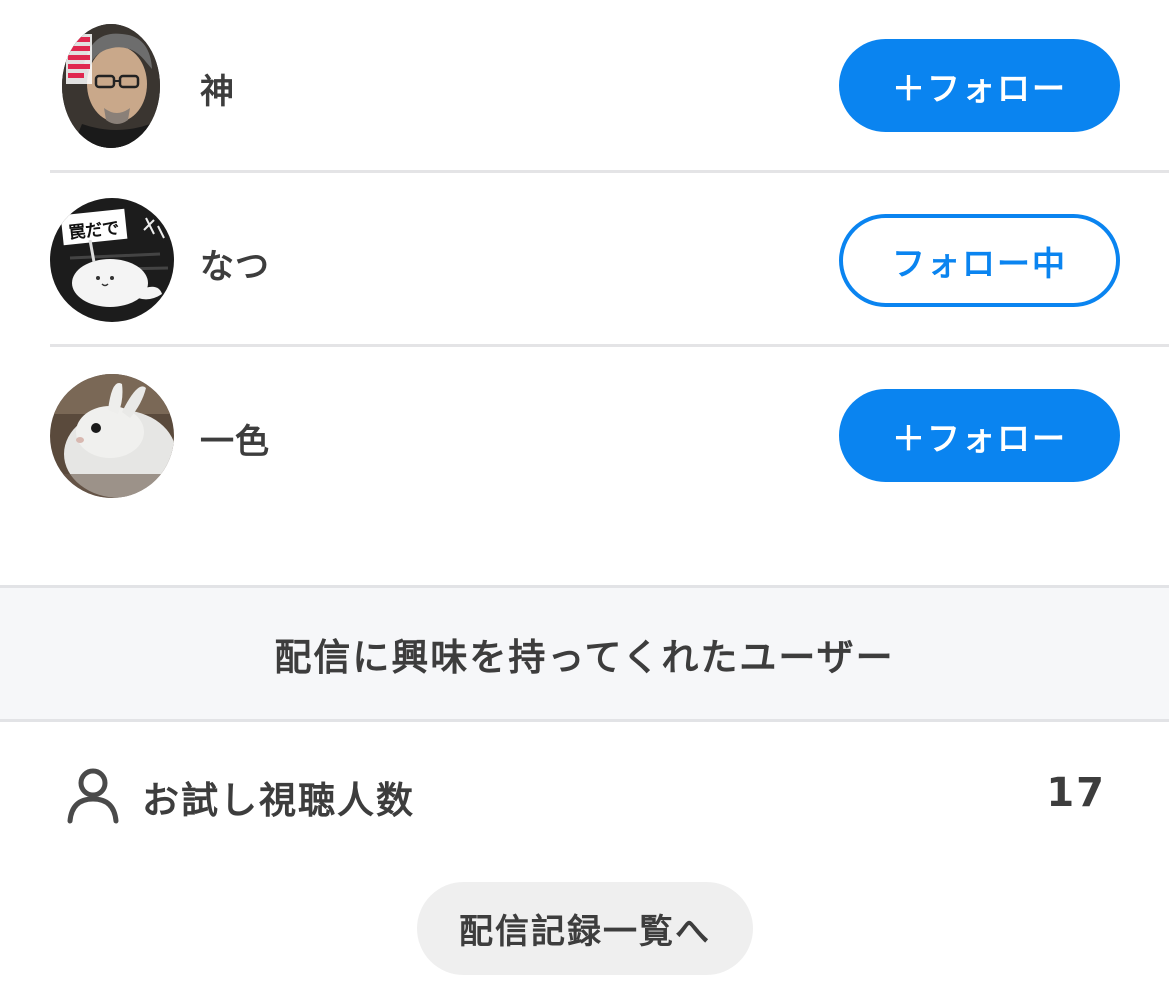 Image resolution: width=1169 pixels, height=1007 pixels. Describe the element at coordinates (584, 792) in the screenshot. I see `trial-viewers-stat: お試し視聴人数 17` at that location.